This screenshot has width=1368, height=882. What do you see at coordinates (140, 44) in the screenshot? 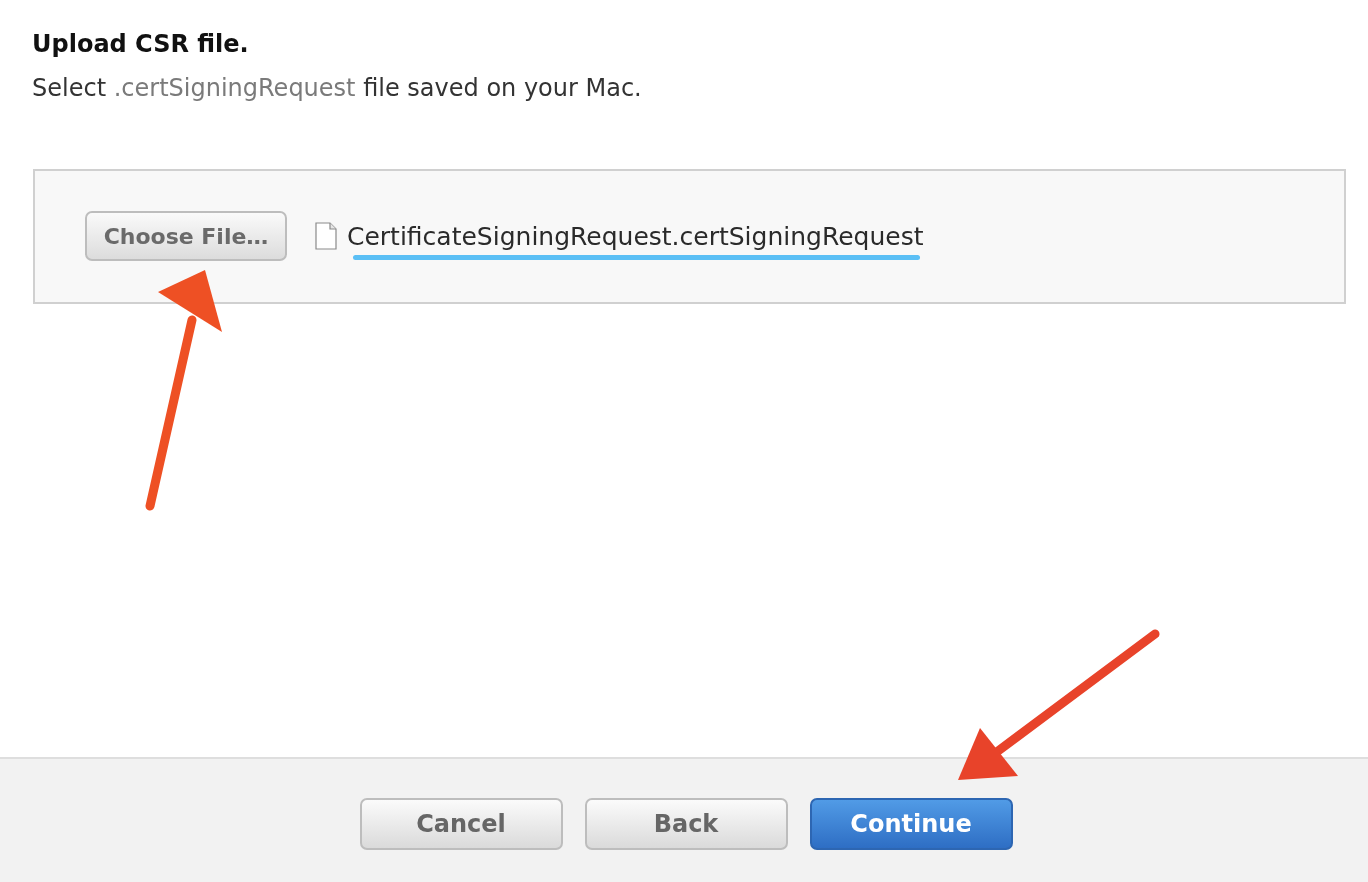
I see `page-title: Upload CSR file.` at bounding box center [140, 44].